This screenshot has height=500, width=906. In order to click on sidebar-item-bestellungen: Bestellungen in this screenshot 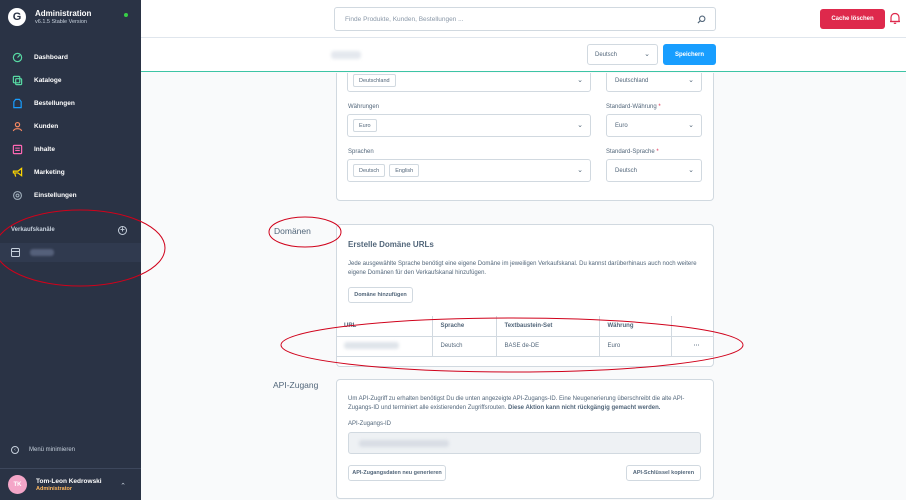, I will do `click(70, 103)`.